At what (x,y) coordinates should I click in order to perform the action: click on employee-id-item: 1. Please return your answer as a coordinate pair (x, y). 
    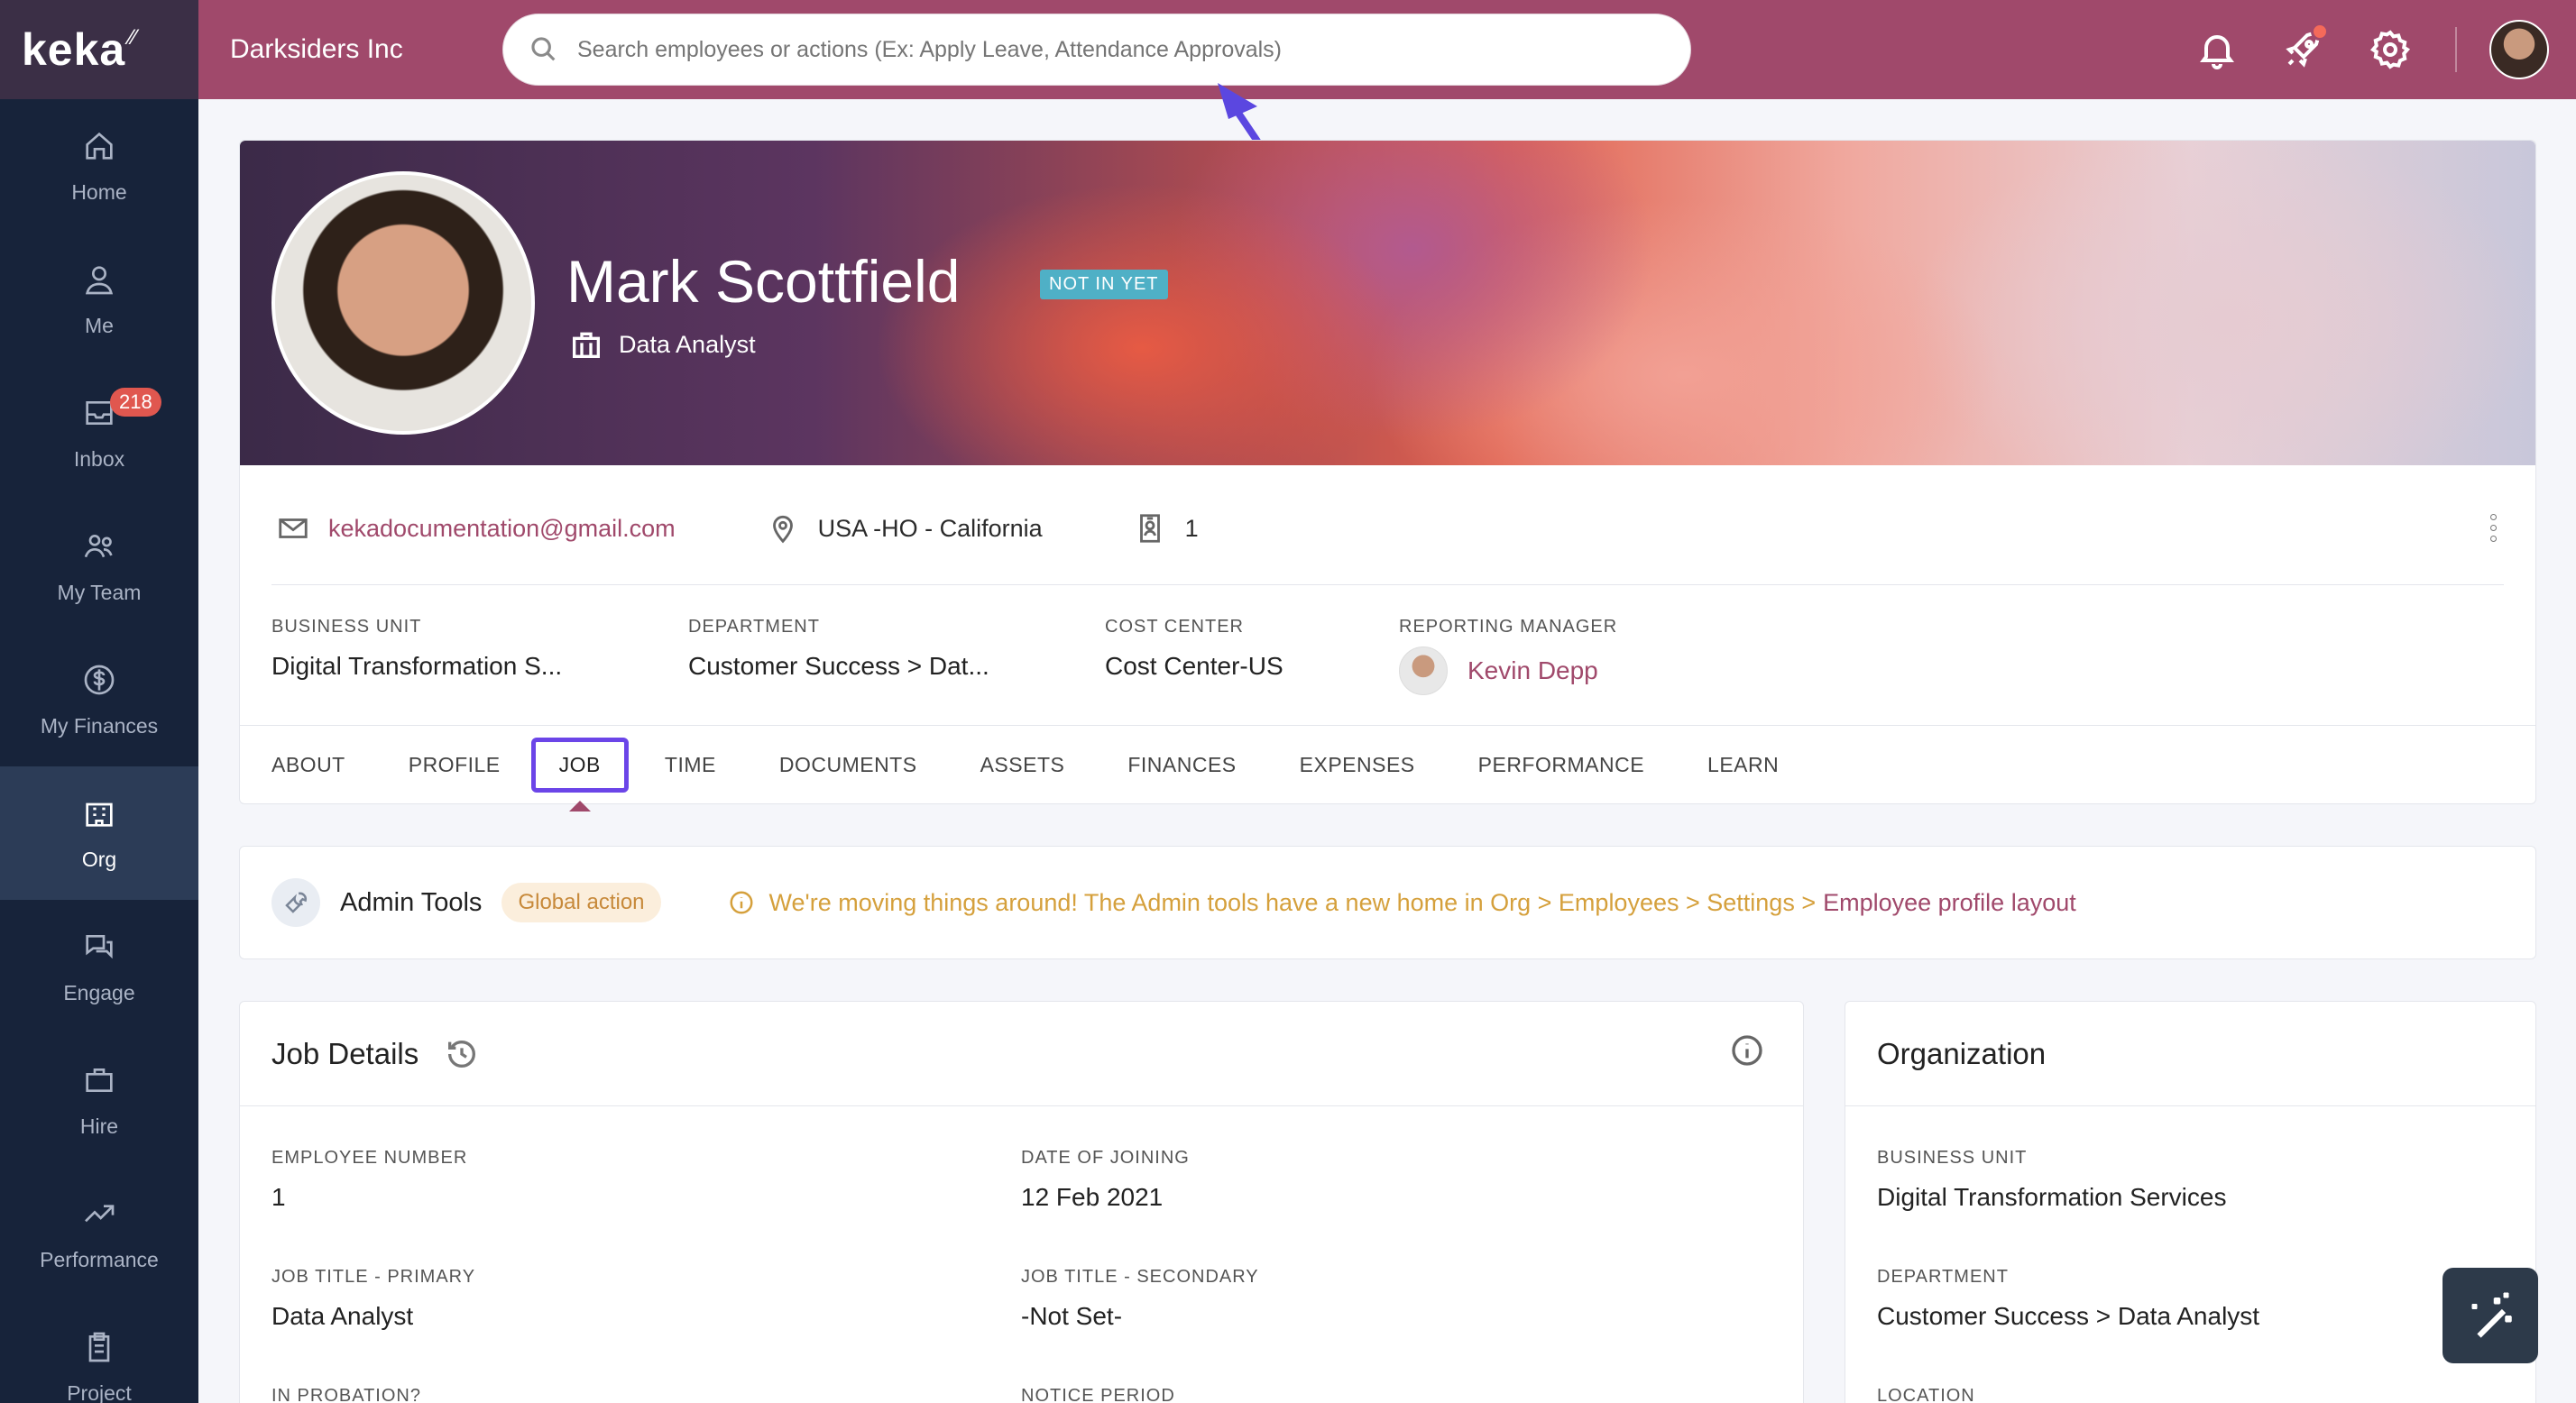
    Looking at the image, I should click on (1166, 528).